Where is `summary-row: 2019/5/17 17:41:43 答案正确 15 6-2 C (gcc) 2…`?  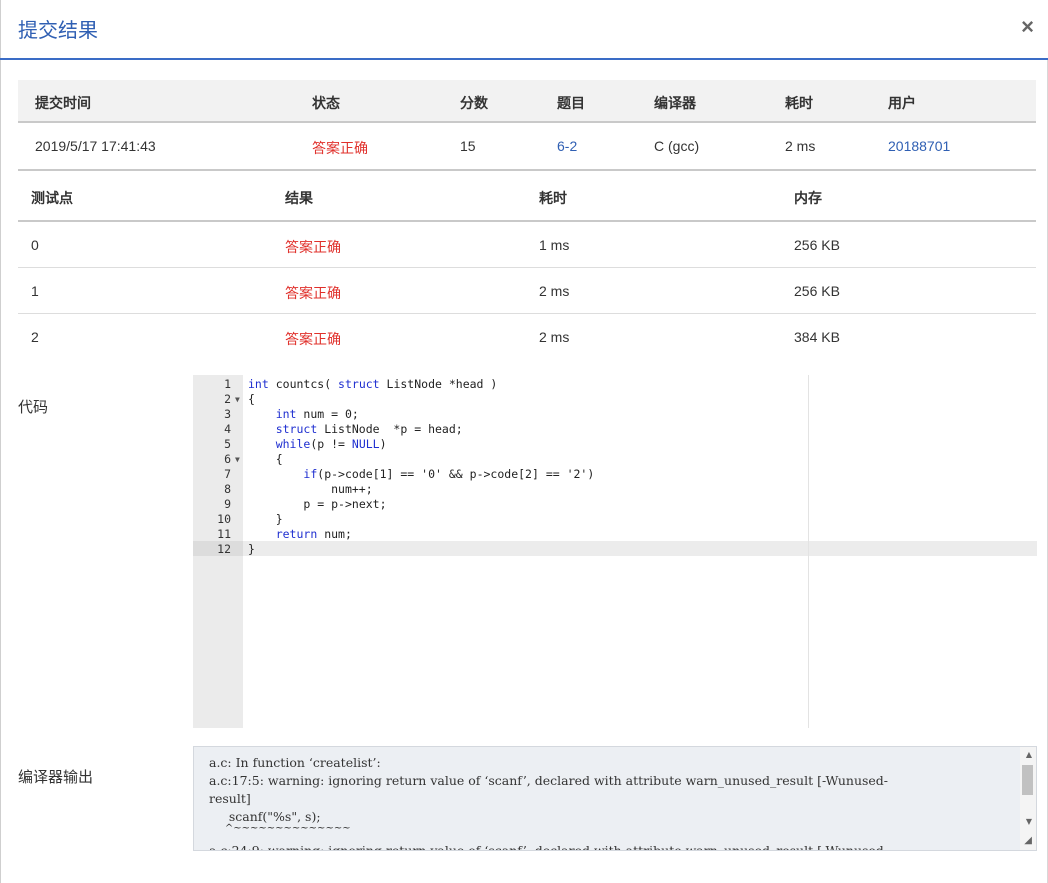 summary-row: 2019/5/17 17:41:43 答案正确 15 6-2 C (gcc) 2… is located at coordinates (527, 146).